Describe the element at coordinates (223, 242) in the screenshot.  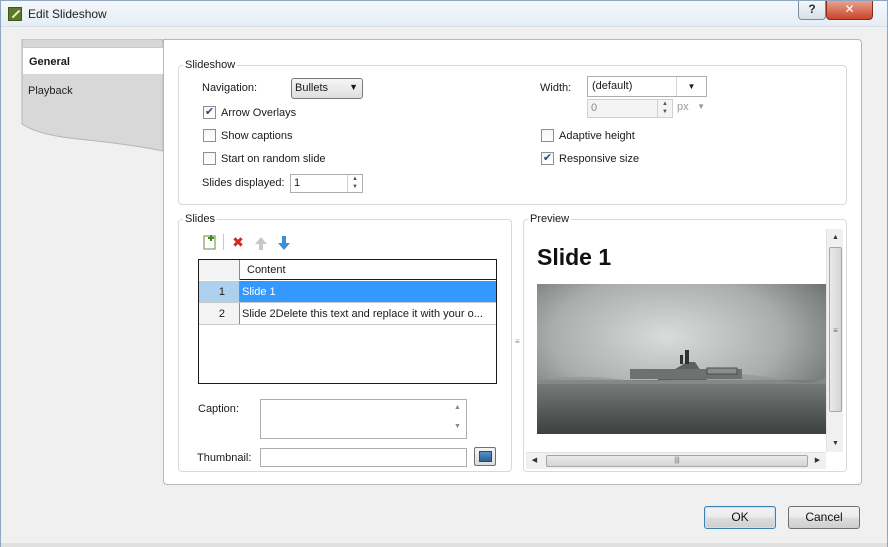
I see `toolbar-divider` at that location.